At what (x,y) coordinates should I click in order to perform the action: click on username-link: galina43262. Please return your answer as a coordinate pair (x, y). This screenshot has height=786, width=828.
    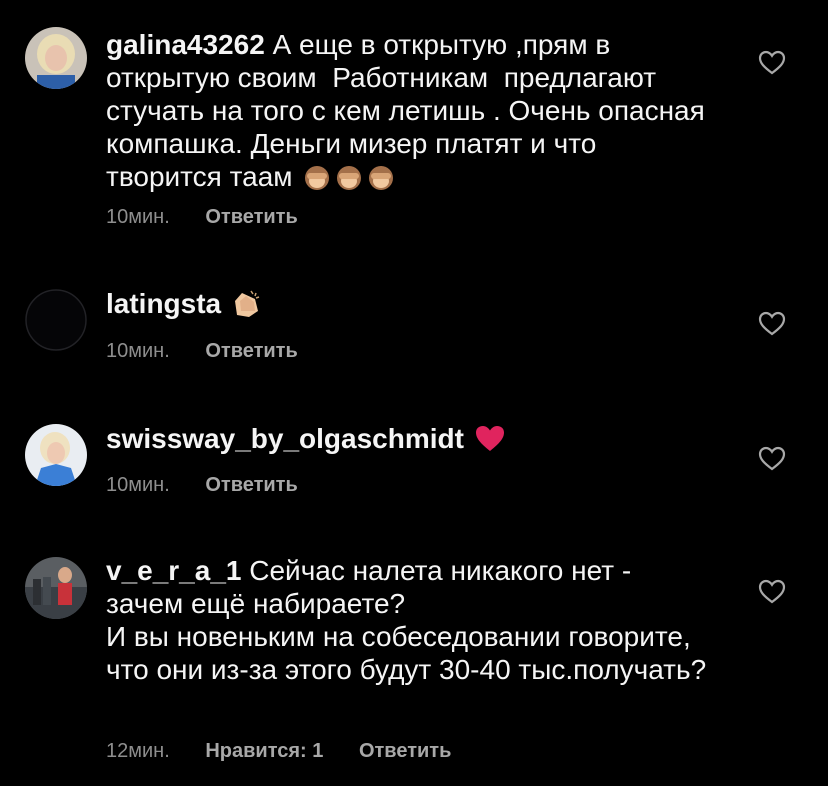
    Looking at the image, I should click on (185, 44).